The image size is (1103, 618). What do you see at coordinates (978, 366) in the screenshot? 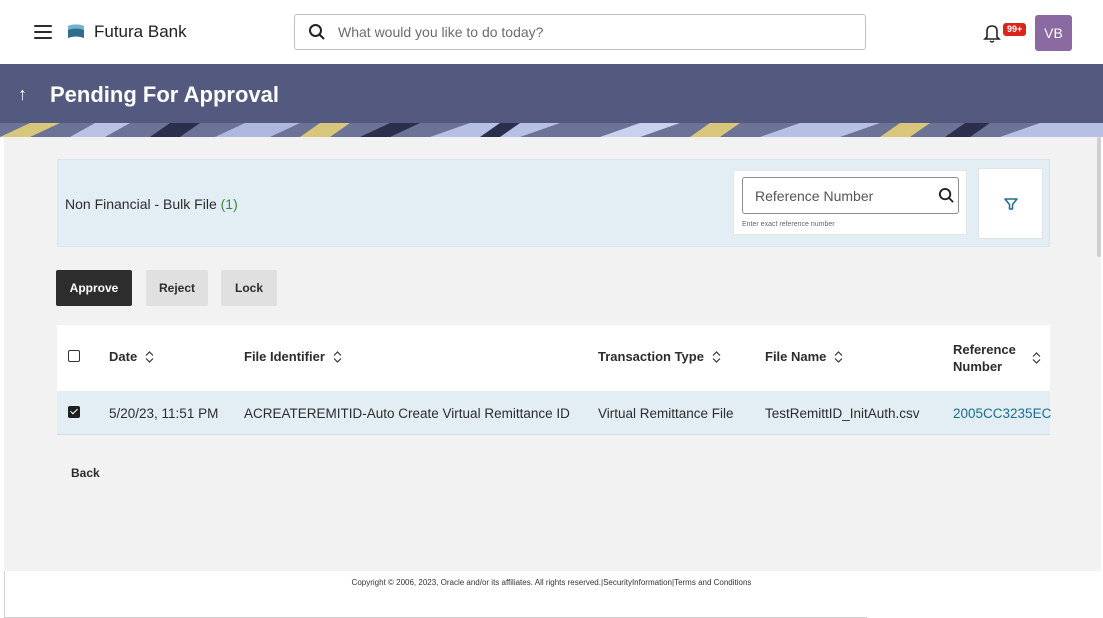
I see `column-reference-number-line2: Number` at bounding box center [978, 366].